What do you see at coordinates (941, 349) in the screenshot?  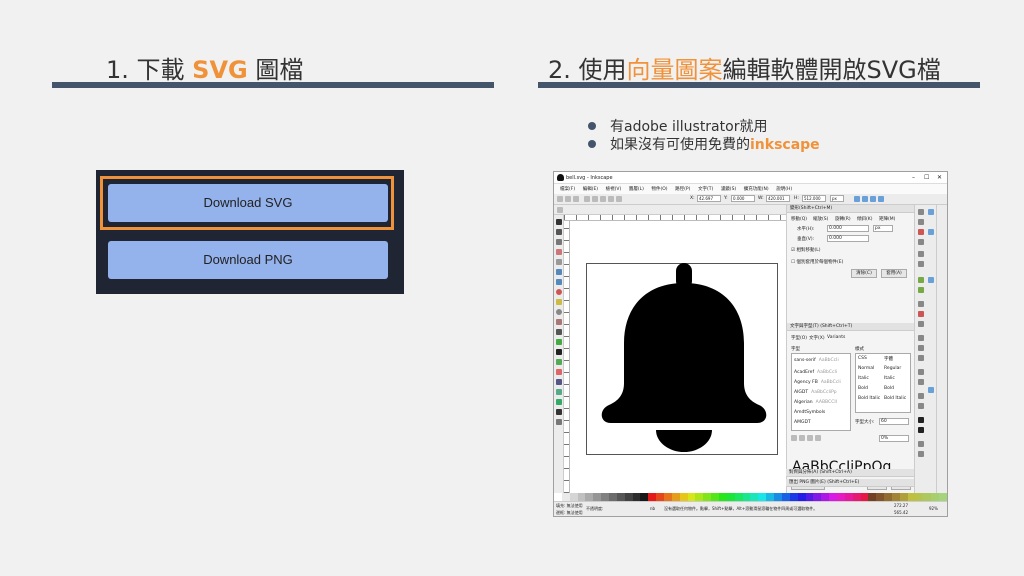 I see `vertical-scrollbar` at bounding box center [941, 349].